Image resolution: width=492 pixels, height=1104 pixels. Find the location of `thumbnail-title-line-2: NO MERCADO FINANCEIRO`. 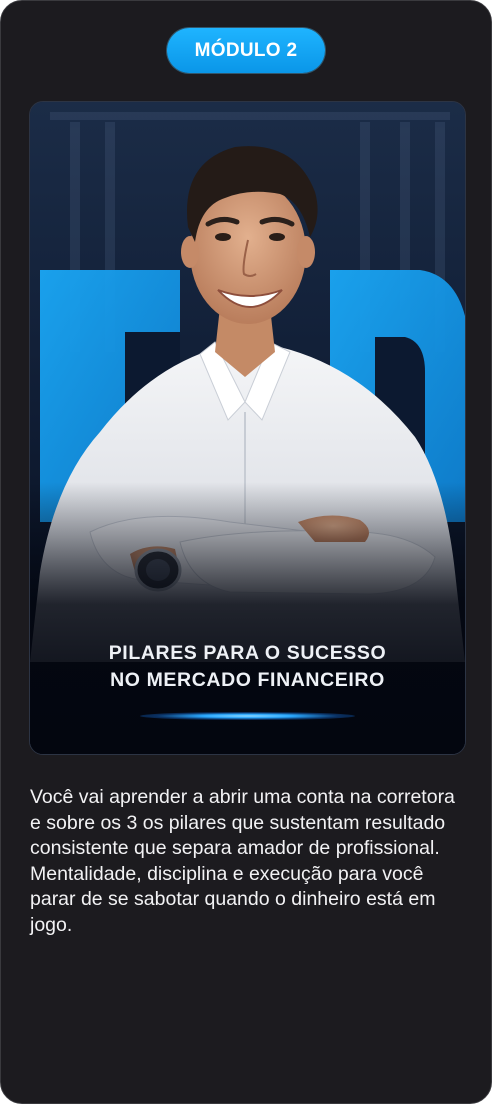

thumbnail-title-line-2: NO MERCADO FINANCEIRO is located at coordinates (247, 680).